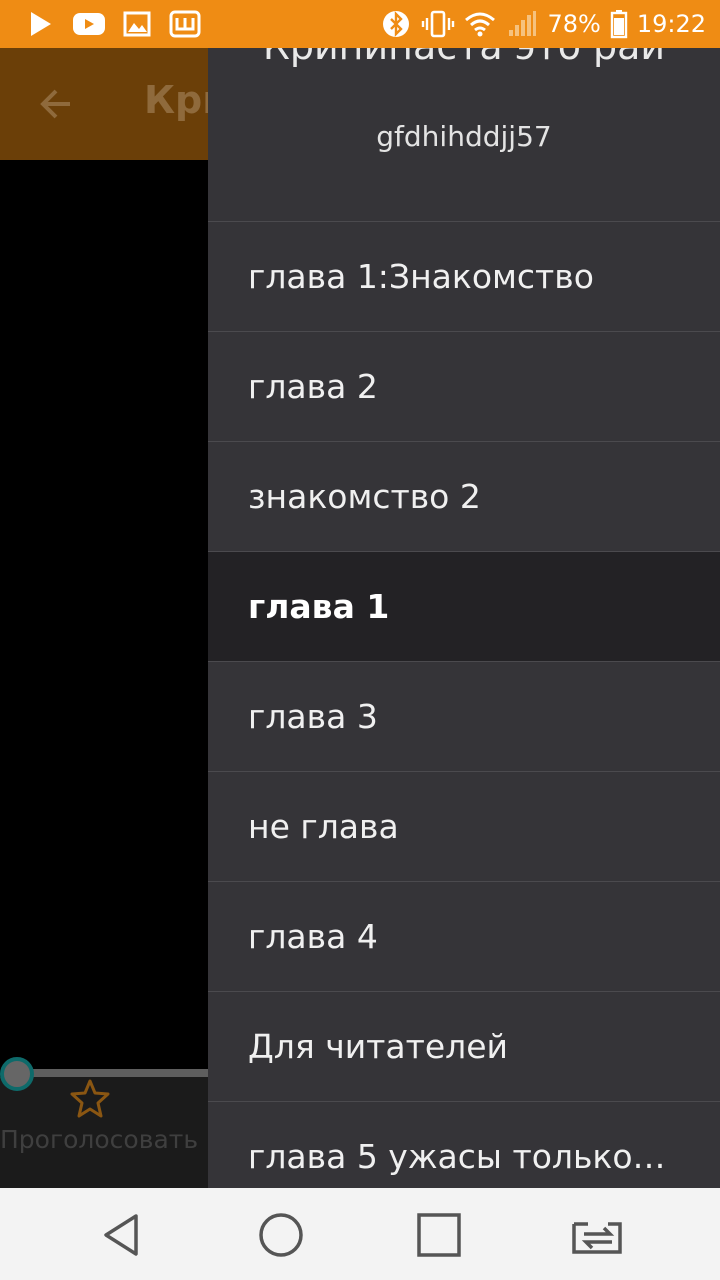 The image size is (720, 1280). Describe the element at coordinates (360, 24) in the screenshot. I see `status-bar: 78% 19:22` at that location.